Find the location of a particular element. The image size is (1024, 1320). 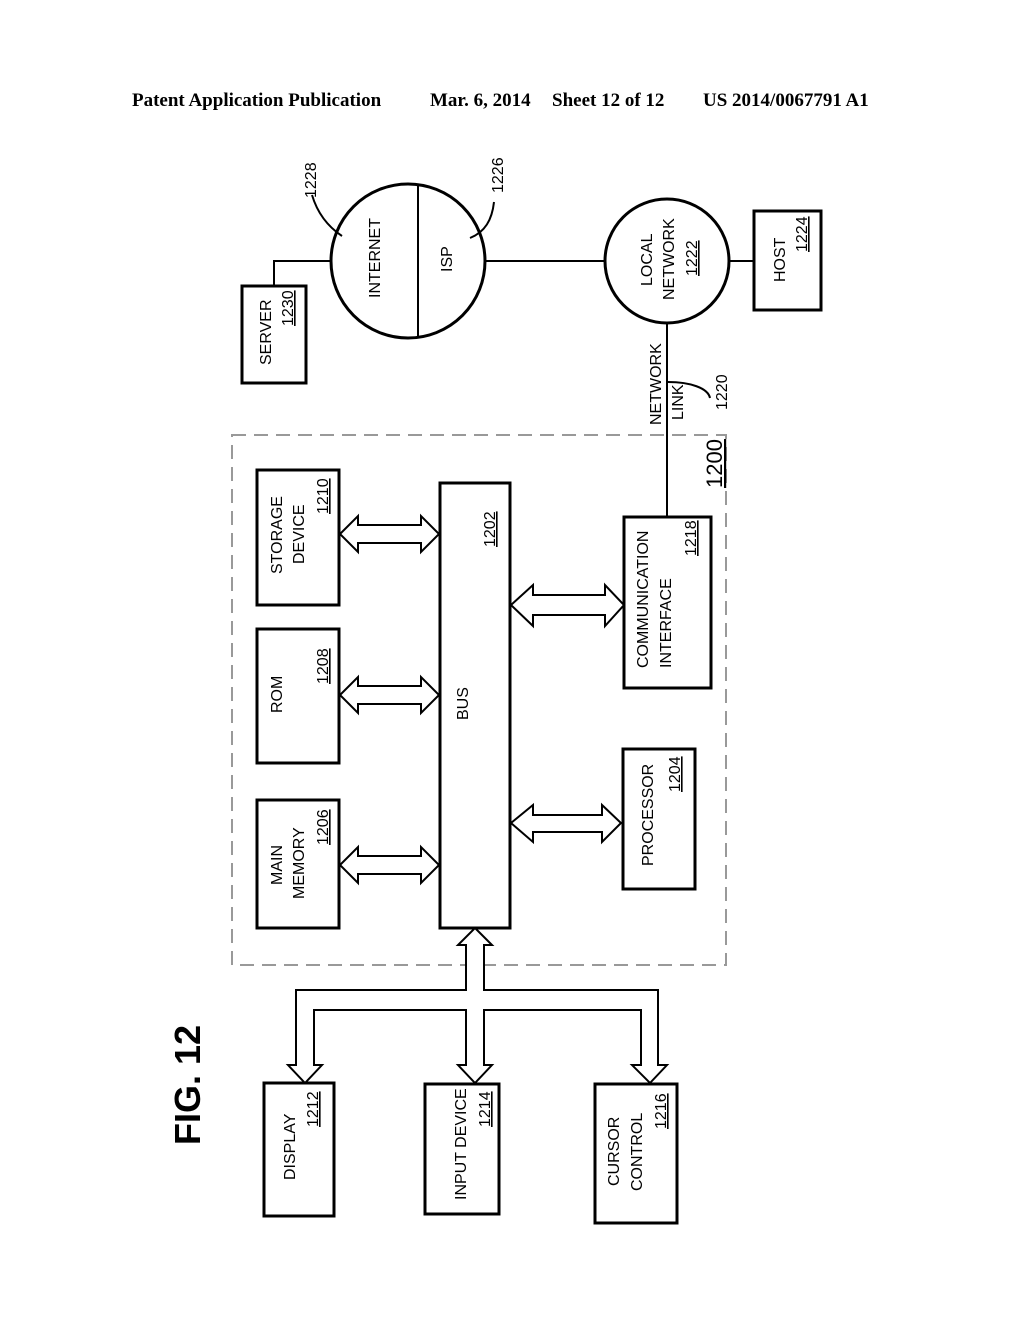

comm-line1: COMMUNICATION is located at coordinates (643, 599).